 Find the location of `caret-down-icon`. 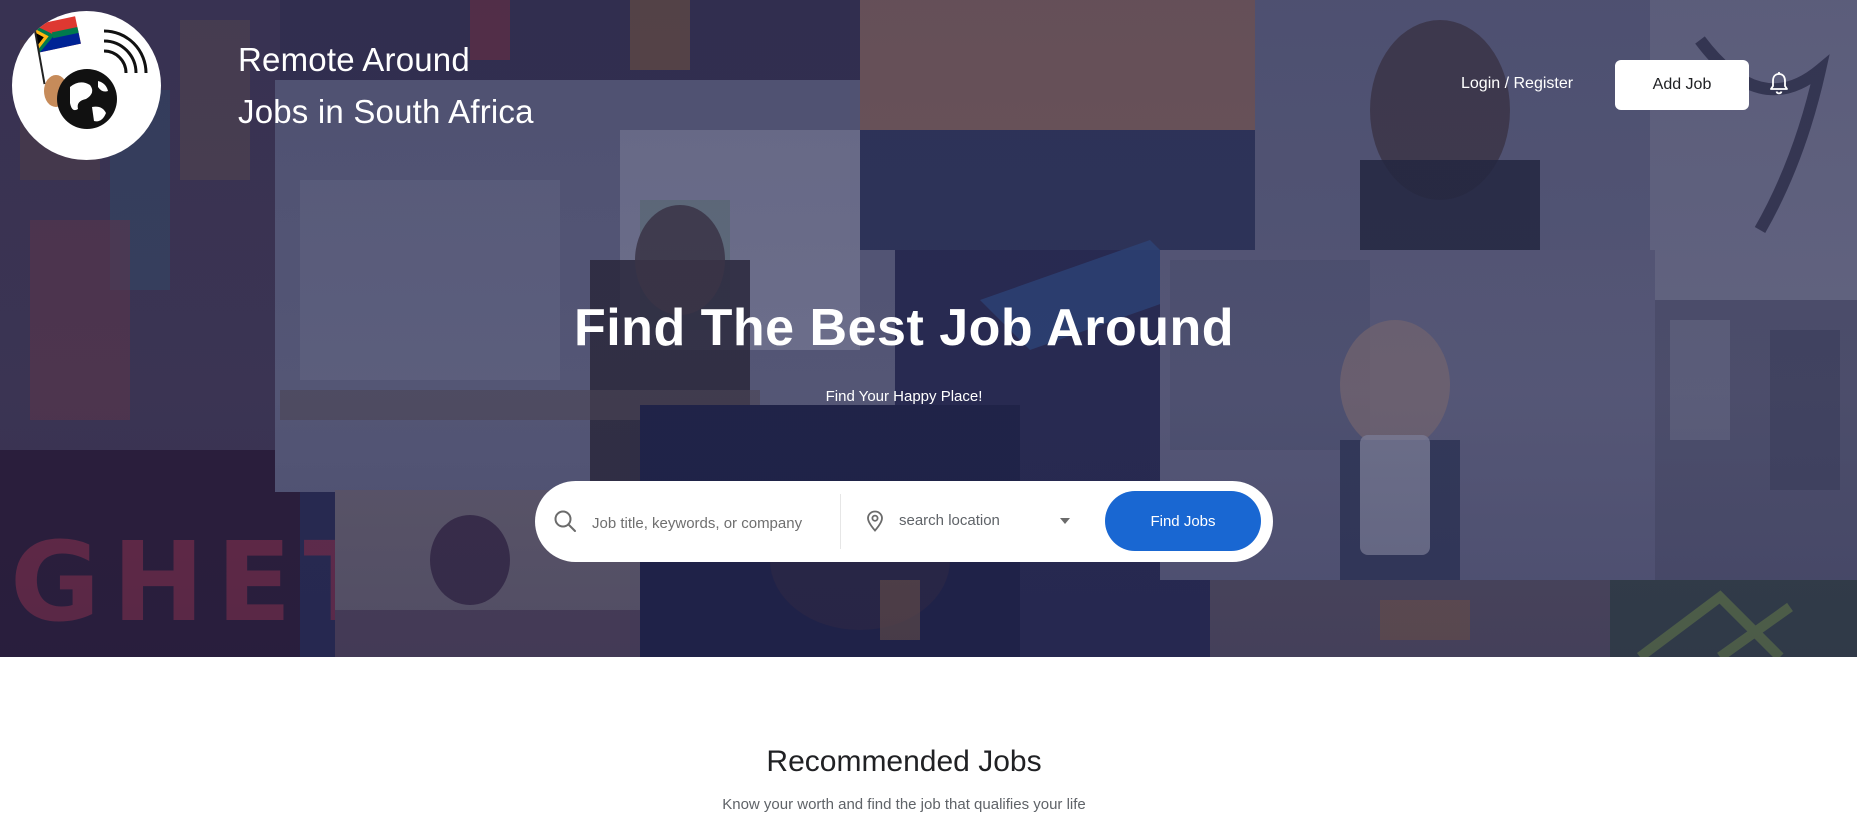

caret-down-icon is located at coordinates (1065, 521).